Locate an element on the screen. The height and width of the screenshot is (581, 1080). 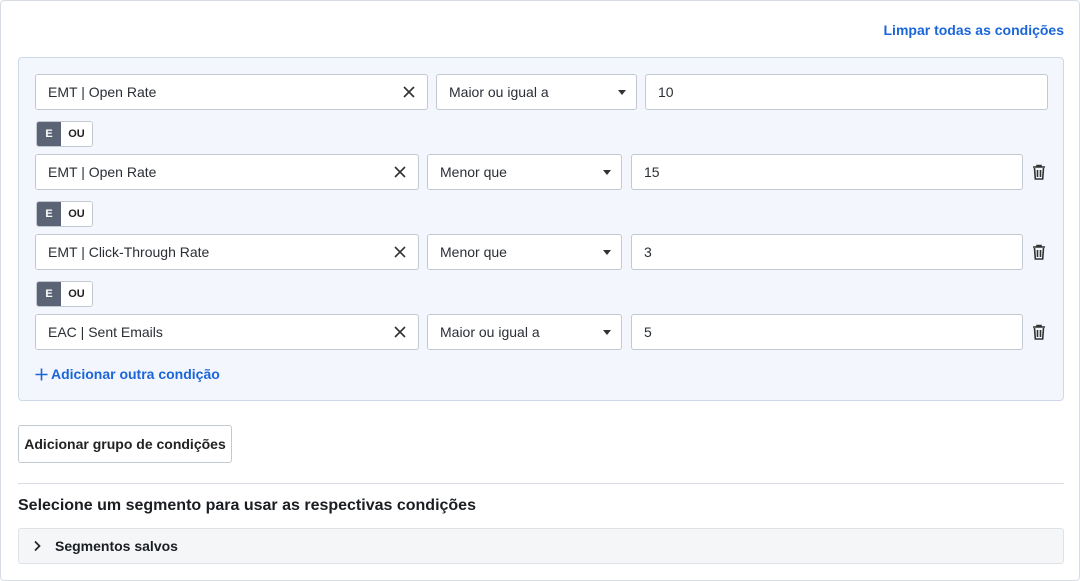
condition-value-input: 10 is located at coordinates (846, 92).